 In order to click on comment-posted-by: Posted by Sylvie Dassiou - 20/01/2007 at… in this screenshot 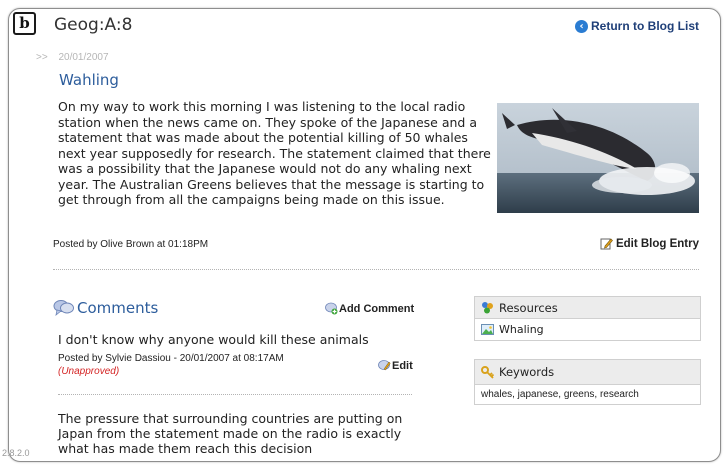, I will do `click(171, 358)`.